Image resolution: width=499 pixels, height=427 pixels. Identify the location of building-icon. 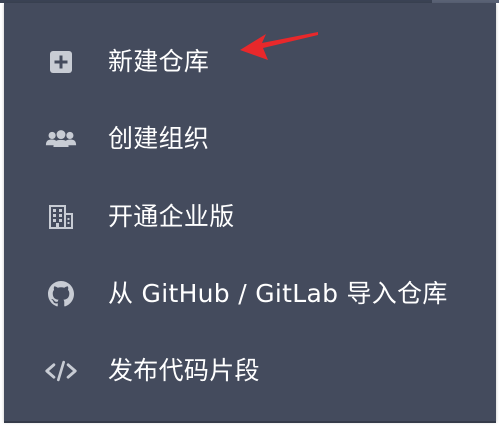
(61, 217).